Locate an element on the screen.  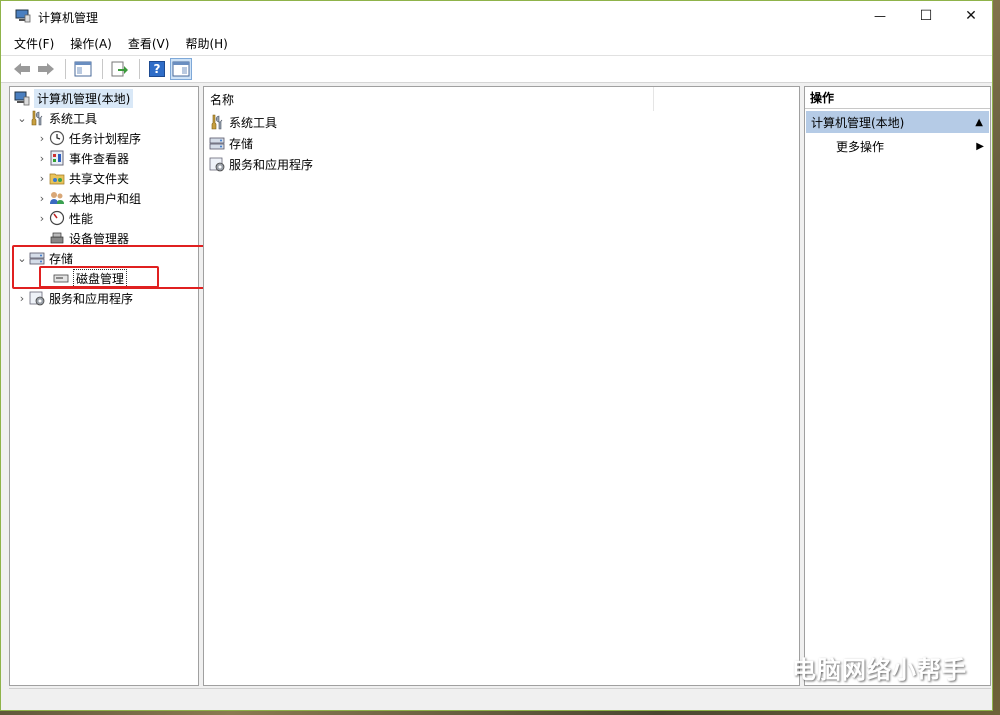
back-arrow-icon is located at coordinates (22, 69).